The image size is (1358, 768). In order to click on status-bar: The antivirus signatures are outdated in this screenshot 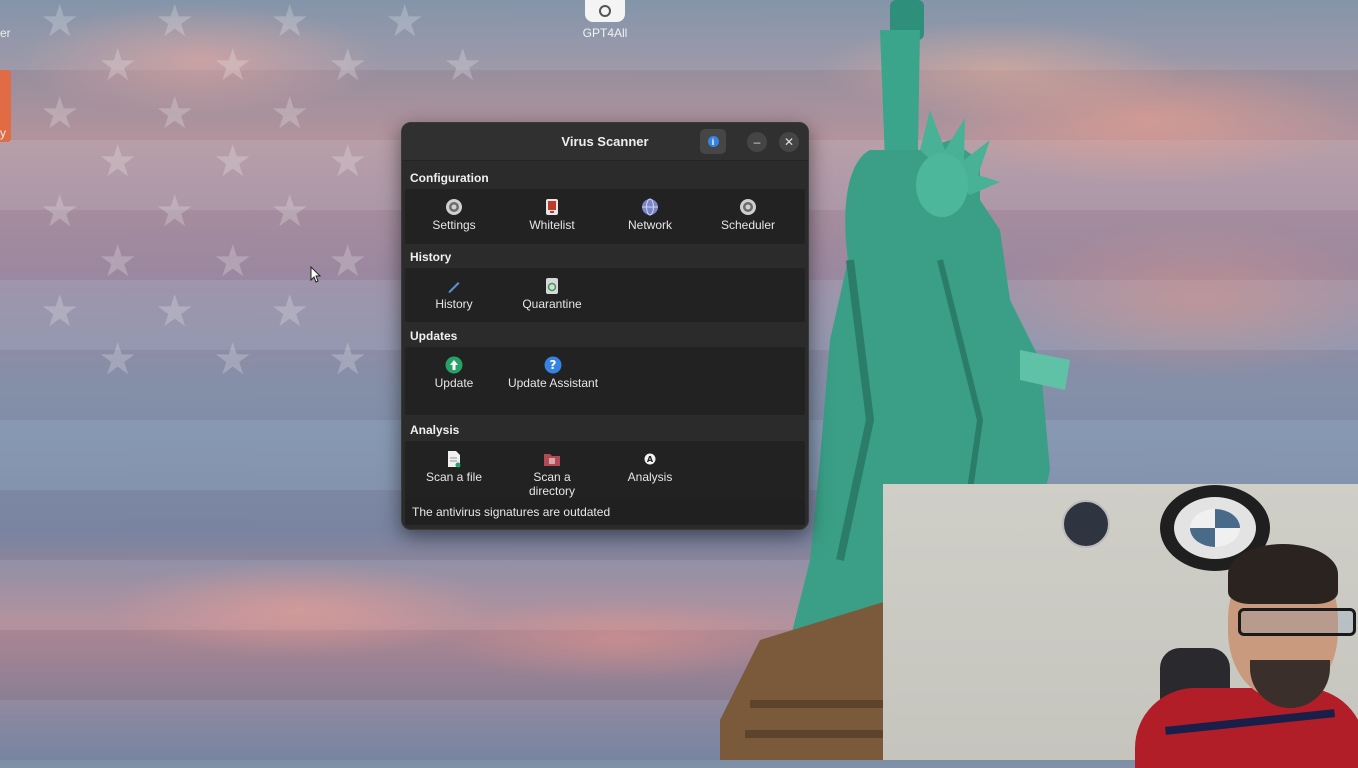, I will do `click(605, 512)`.